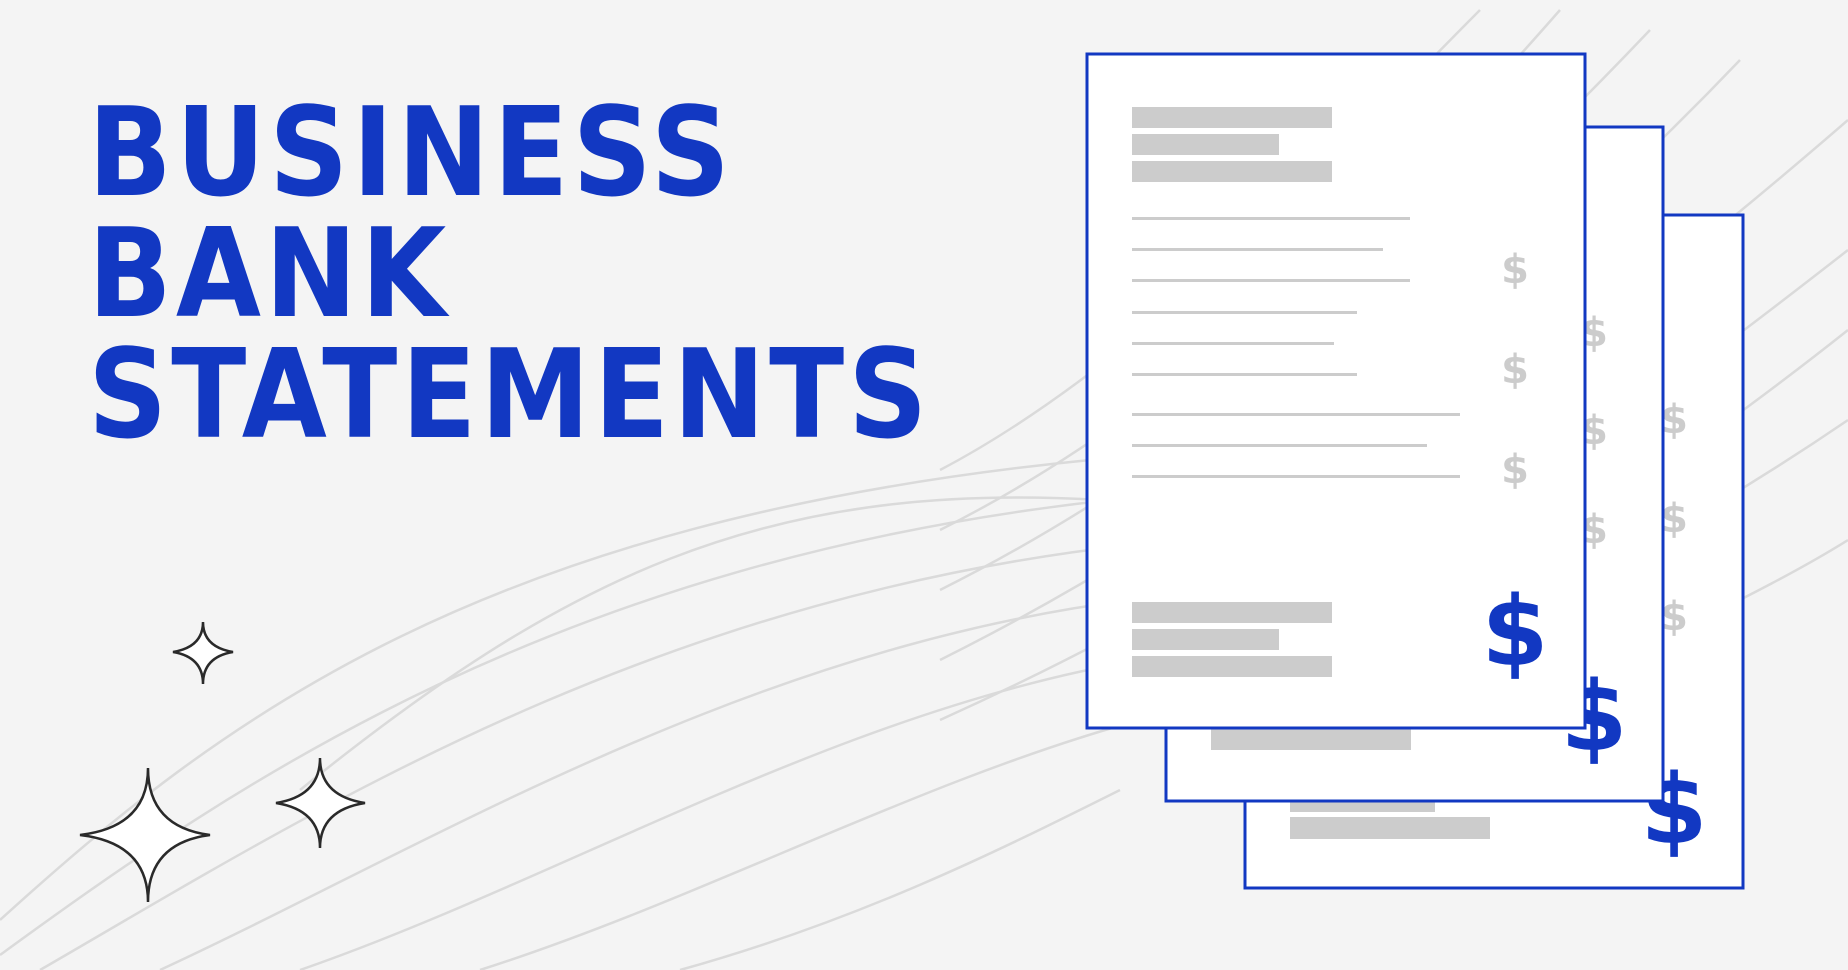  Describe the element at coordinates (411, 152) in the screenshot. I see `headline-line-1: BUSINESS` at that location.